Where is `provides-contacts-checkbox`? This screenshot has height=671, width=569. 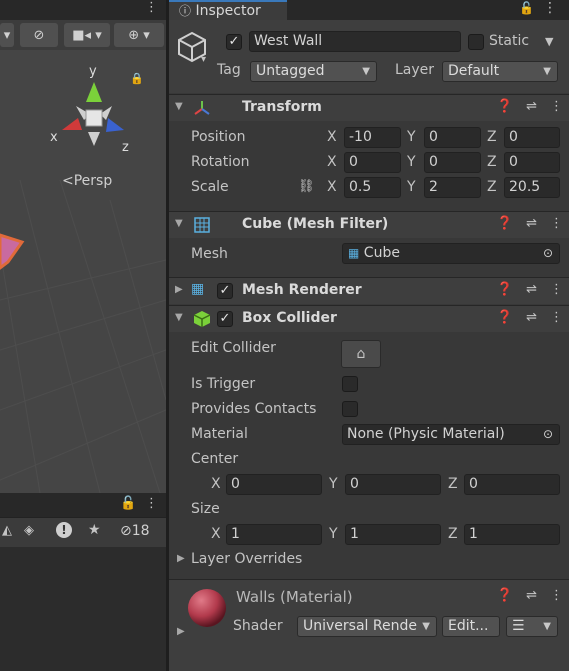
provides-contacts-checkbox is located at coordinates (350, 409).